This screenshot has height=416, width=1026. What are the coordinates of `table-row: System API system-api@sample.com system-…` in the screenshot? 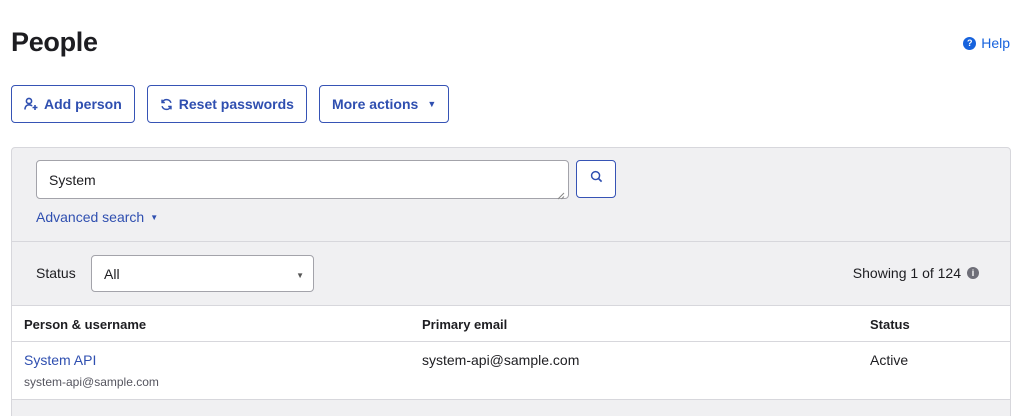 It's located at (511, 371).